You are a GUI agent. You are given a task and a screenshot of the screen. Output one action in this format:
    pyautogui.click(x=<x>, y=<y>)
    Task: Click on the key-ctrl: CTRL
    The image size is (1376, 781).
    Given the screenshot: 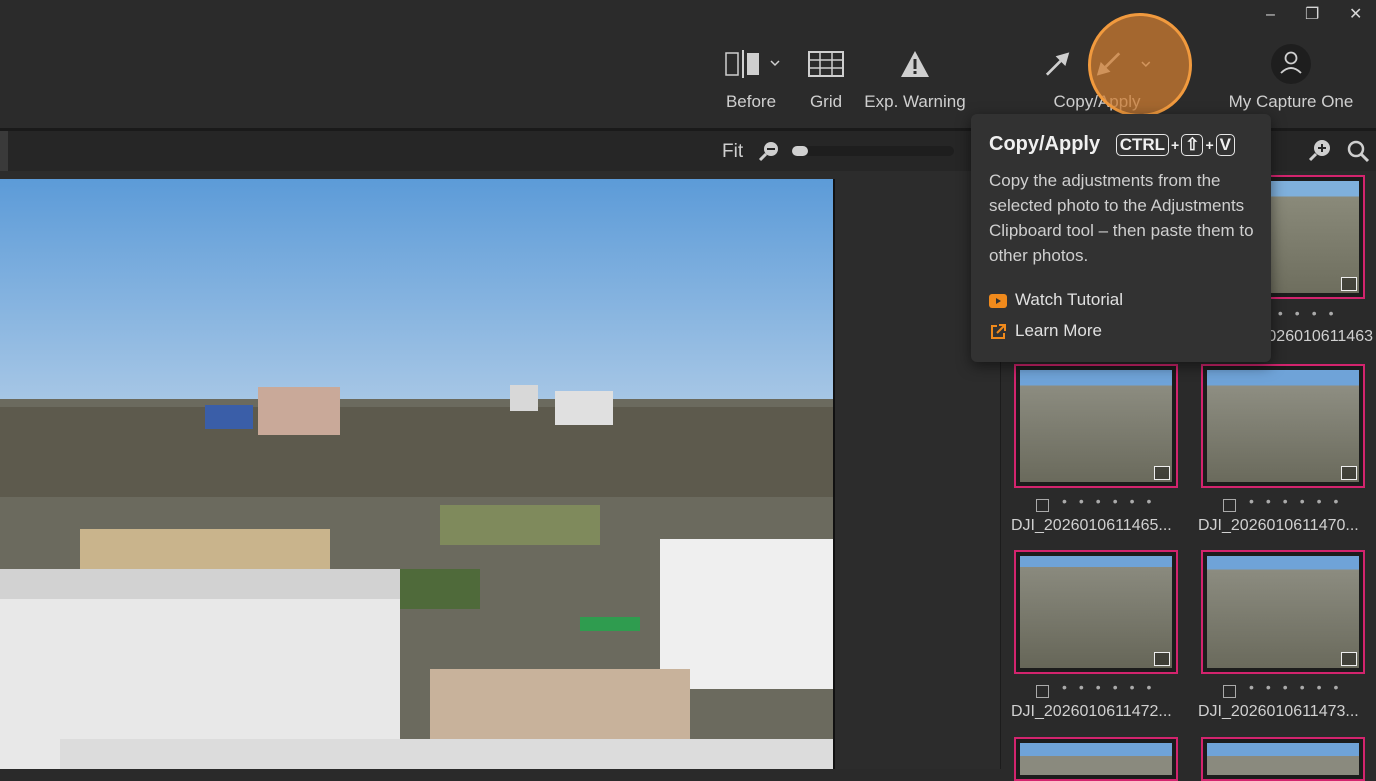 What is the action you would take?
    pyautogui.click(x=1142, y=145)
    